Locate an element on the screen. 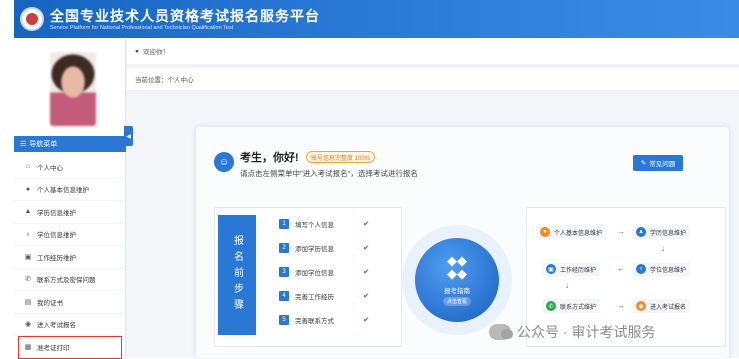 Image resolution: width=739 pixels, height=359 pixels. flow-node-label: 联系方式维护 is located at coordinates (578, 307).